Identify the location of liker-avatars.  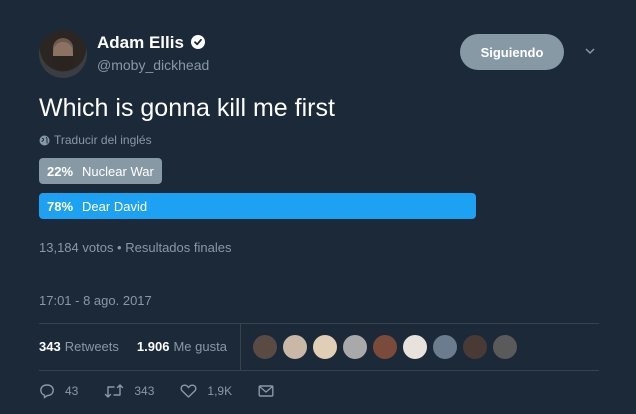
(387, 347).